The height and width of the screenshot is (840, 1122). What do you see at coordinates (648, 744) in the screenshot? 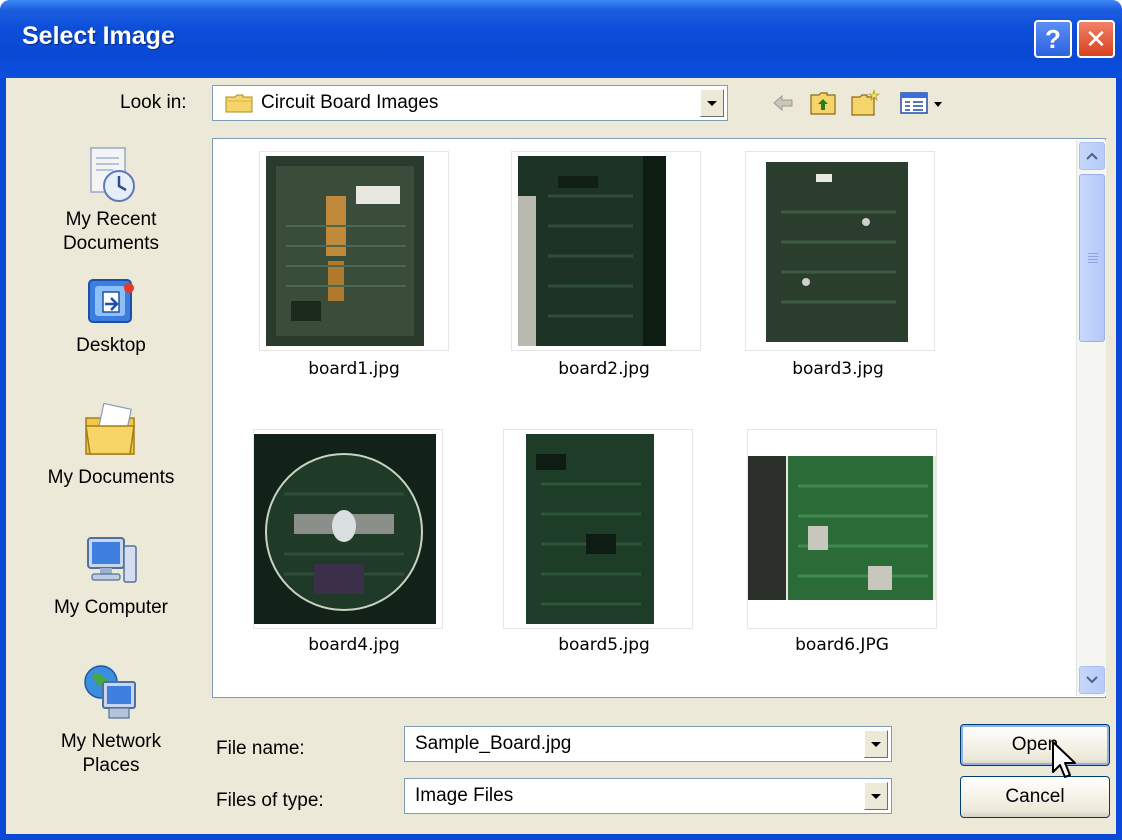
I see `file-name-input: Sample_Board.jpg` at bounding box center [648, 744].